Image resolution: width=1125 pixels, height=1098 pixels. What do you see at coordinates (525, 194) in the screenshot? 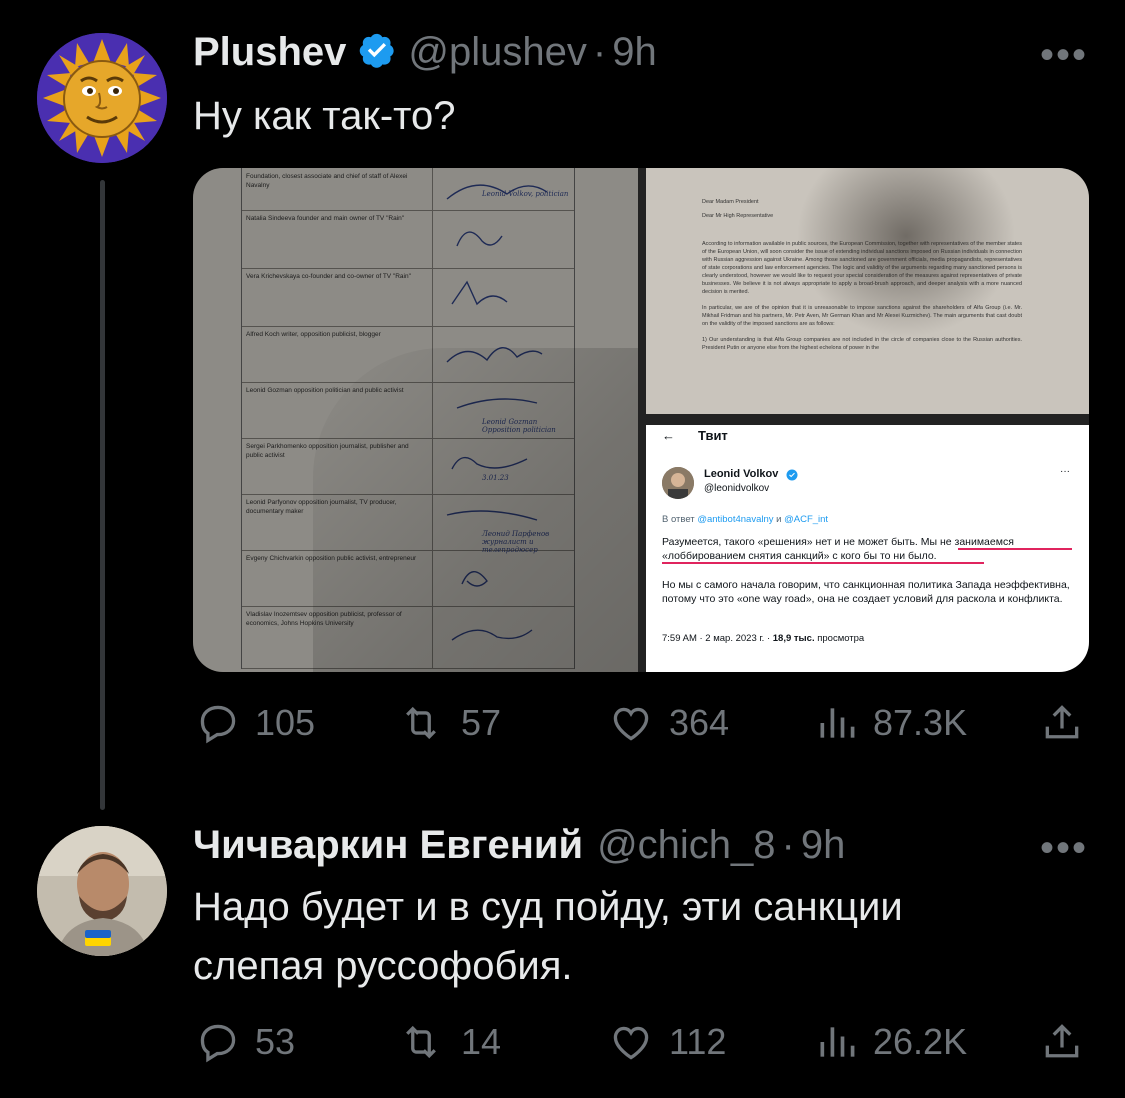
I see `handwritten-note: Leonid Volkov, politician` at bounding box center [525, 194].